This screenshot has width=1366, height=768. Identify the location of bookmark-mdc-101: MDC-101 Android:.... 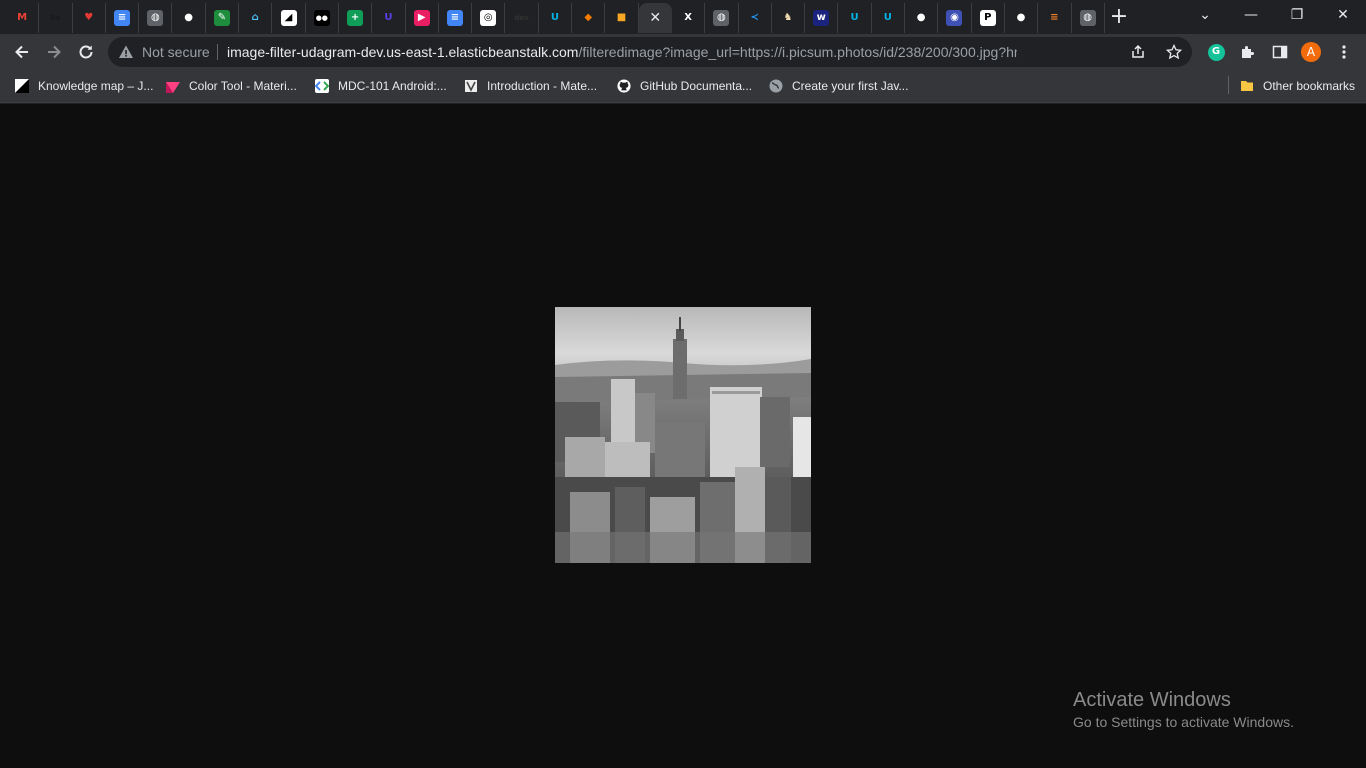
(381, 86).